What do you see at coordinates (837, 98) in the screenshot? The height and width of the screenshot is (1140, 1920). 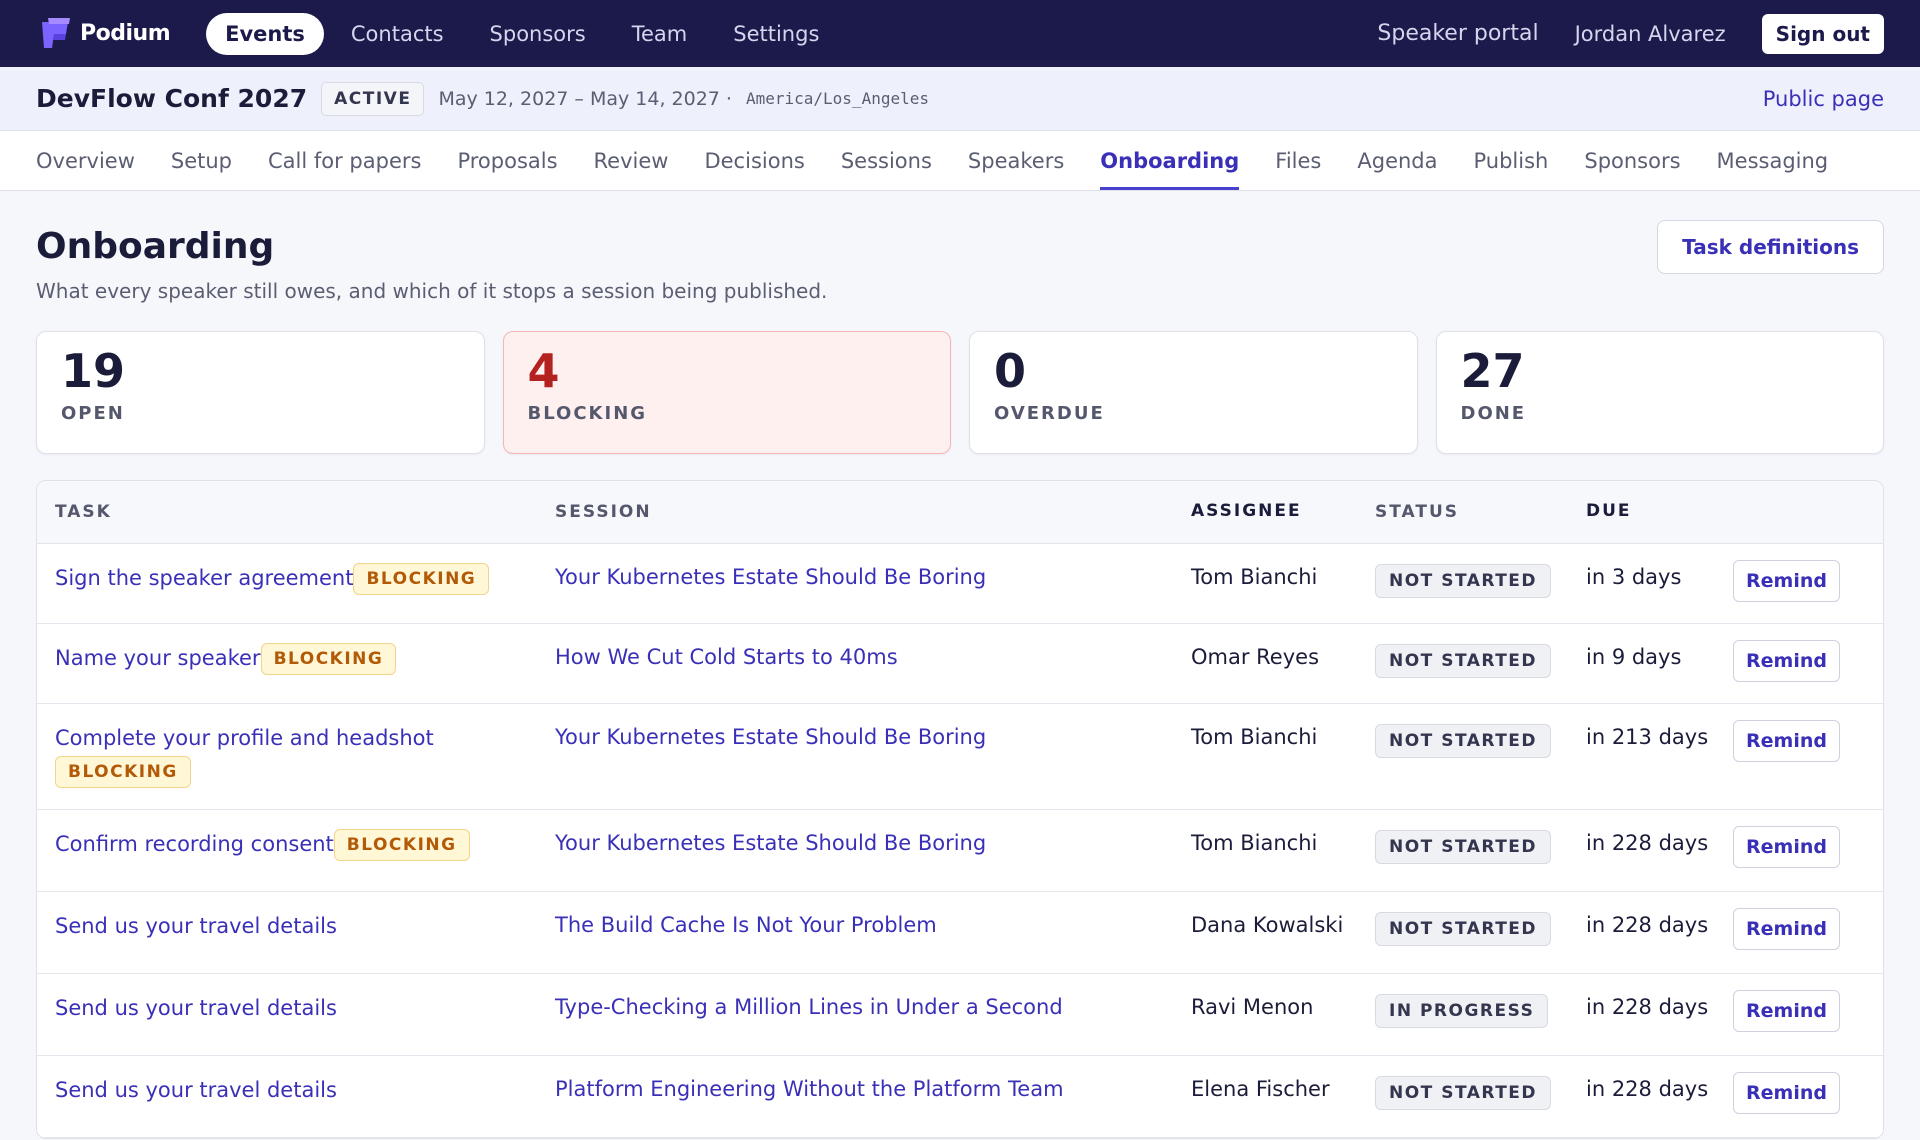 I see `event-timezone: America/Los_Angeles` at bounding box center [837, 98].